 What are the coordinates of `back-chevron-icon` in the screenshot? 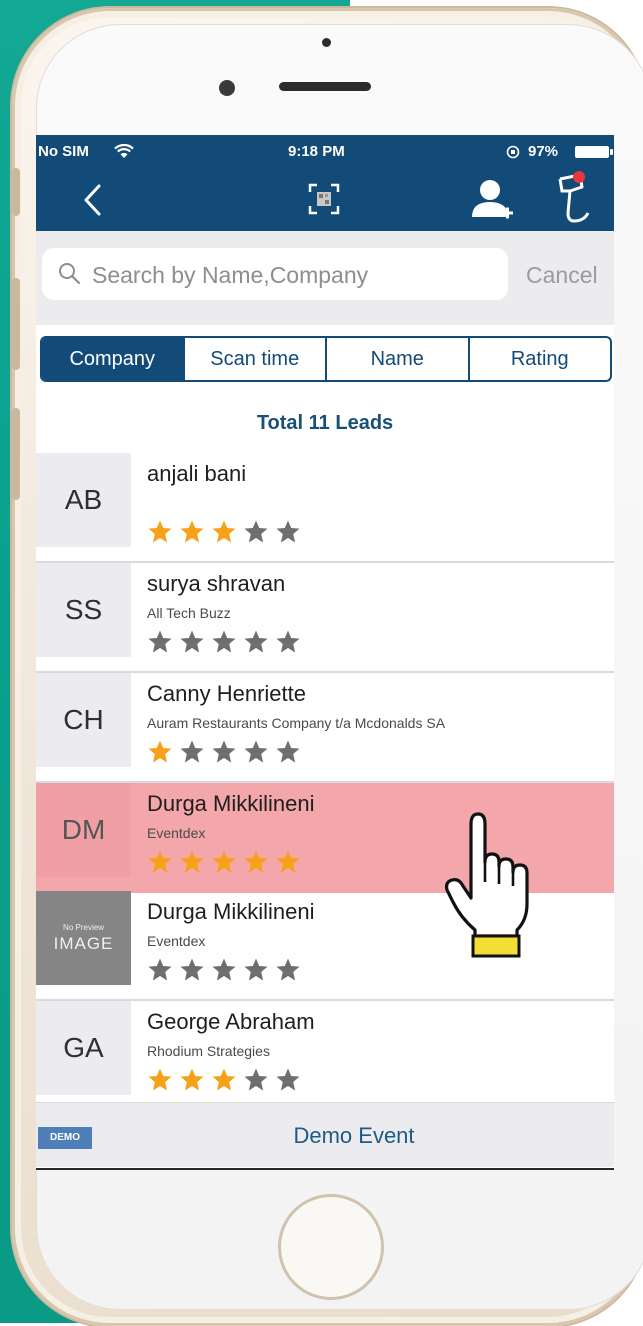 It's located at (93, 200).